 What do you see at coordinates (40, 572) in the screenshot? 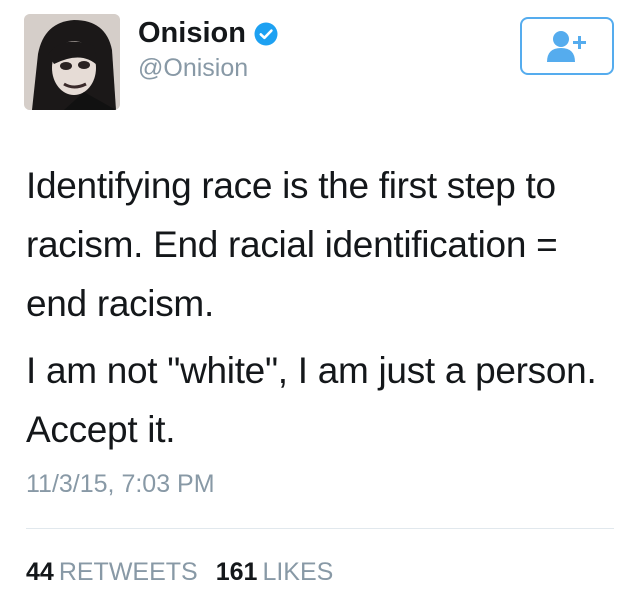
I see `retweets-count: 44` at bounding box center [40, 572].